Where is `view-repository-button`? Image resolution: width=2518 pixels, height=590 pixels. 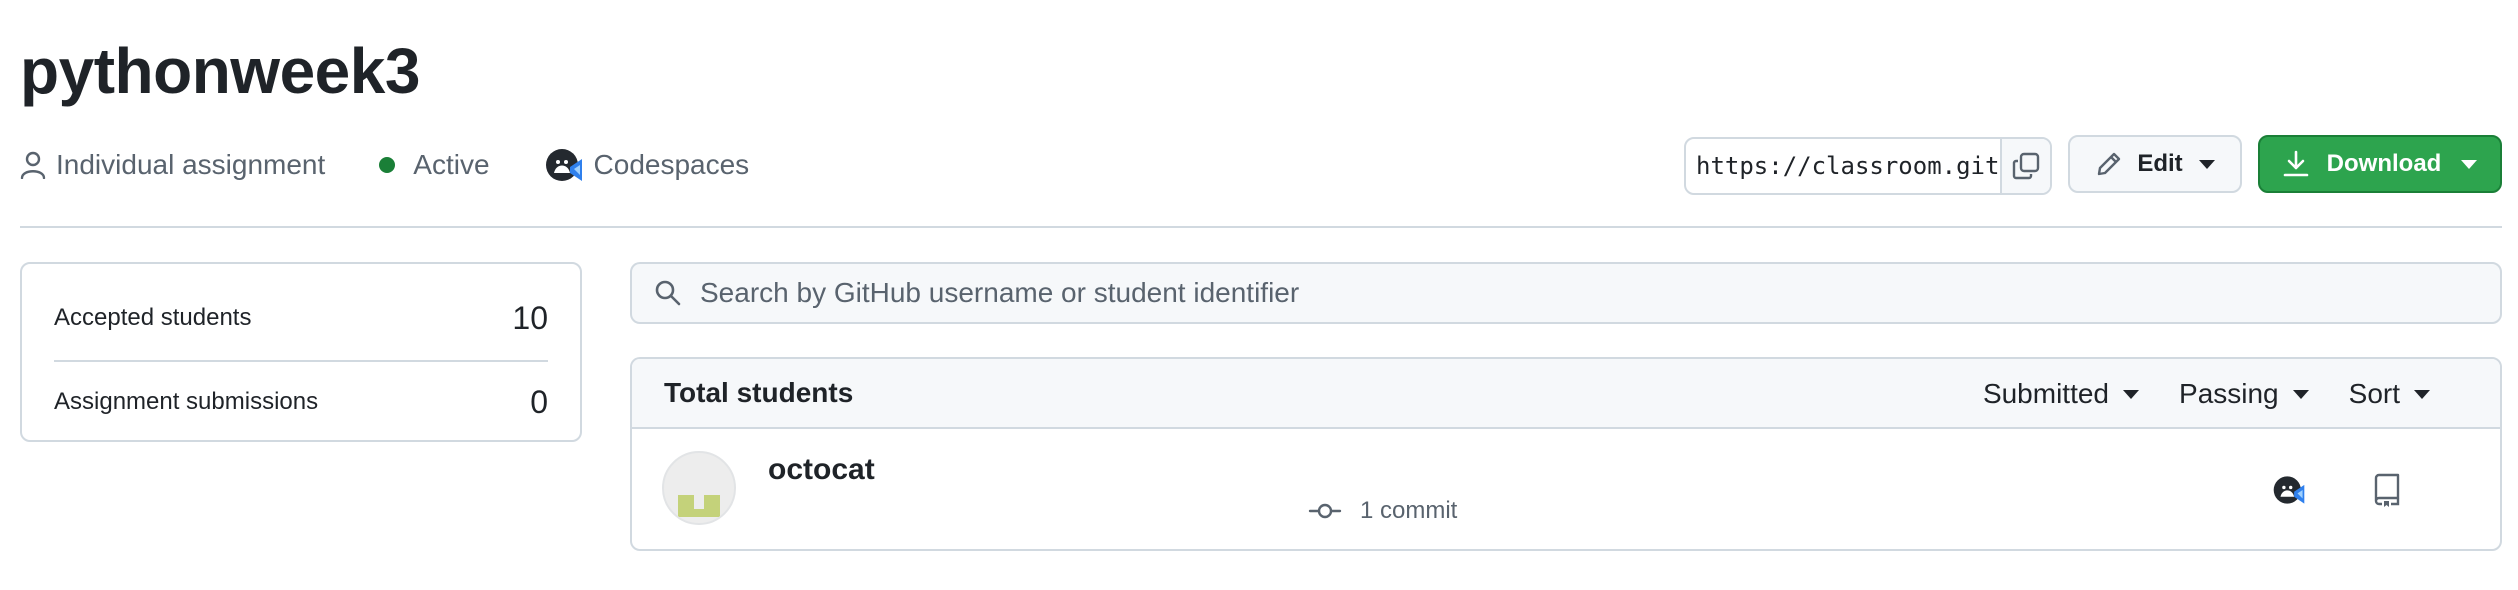
view-repository-button is located at coordinates (2387, 492).